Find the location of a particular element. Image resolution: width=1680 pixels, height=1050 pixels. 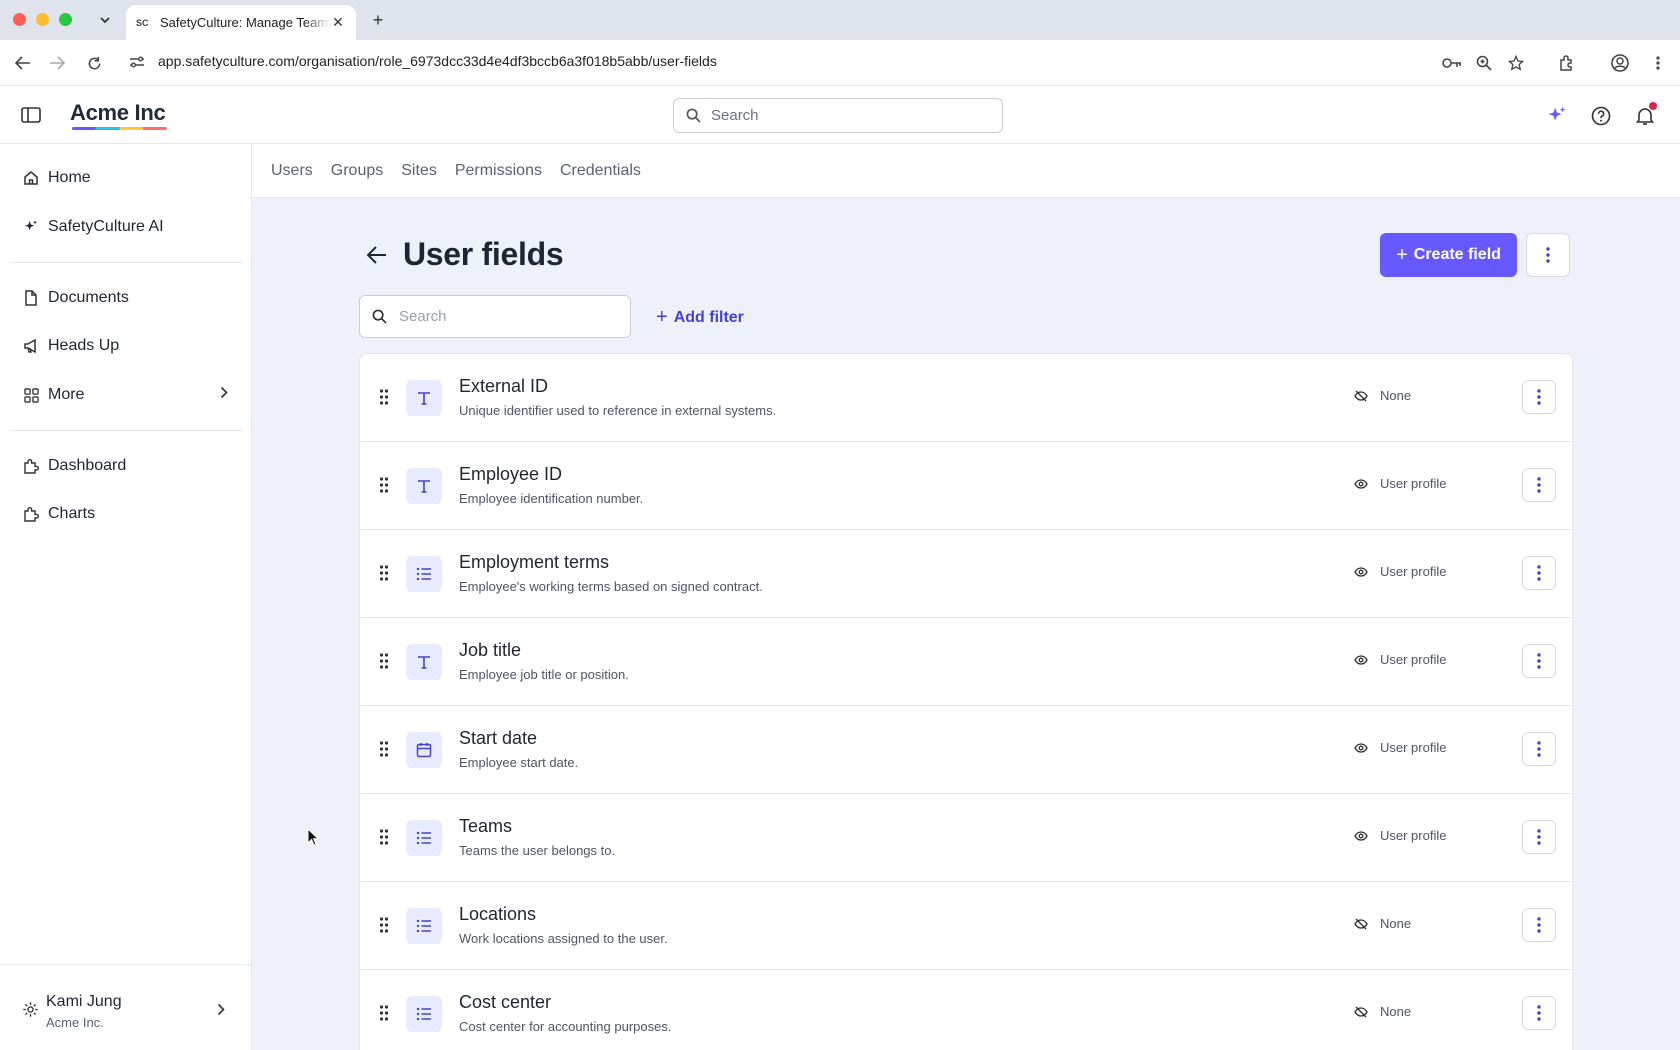

window-maximize-button is located at coordinates (65, 19).